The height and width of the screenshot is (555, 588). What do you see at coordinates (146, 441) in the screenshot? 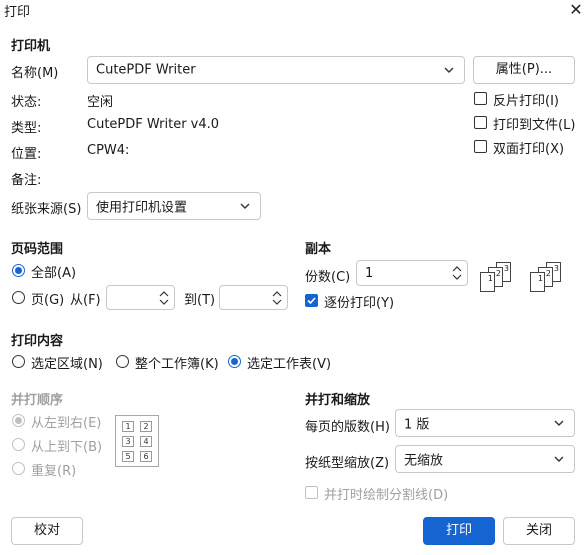
I see `order-grid-cell: 4` at bounding box center [146, 441].